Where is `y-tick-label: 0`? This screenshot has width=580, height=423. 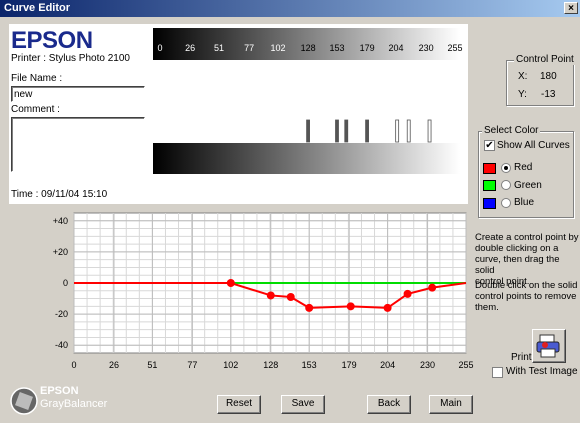
y-tick-label: 0 is located at coordinates (65, 283).